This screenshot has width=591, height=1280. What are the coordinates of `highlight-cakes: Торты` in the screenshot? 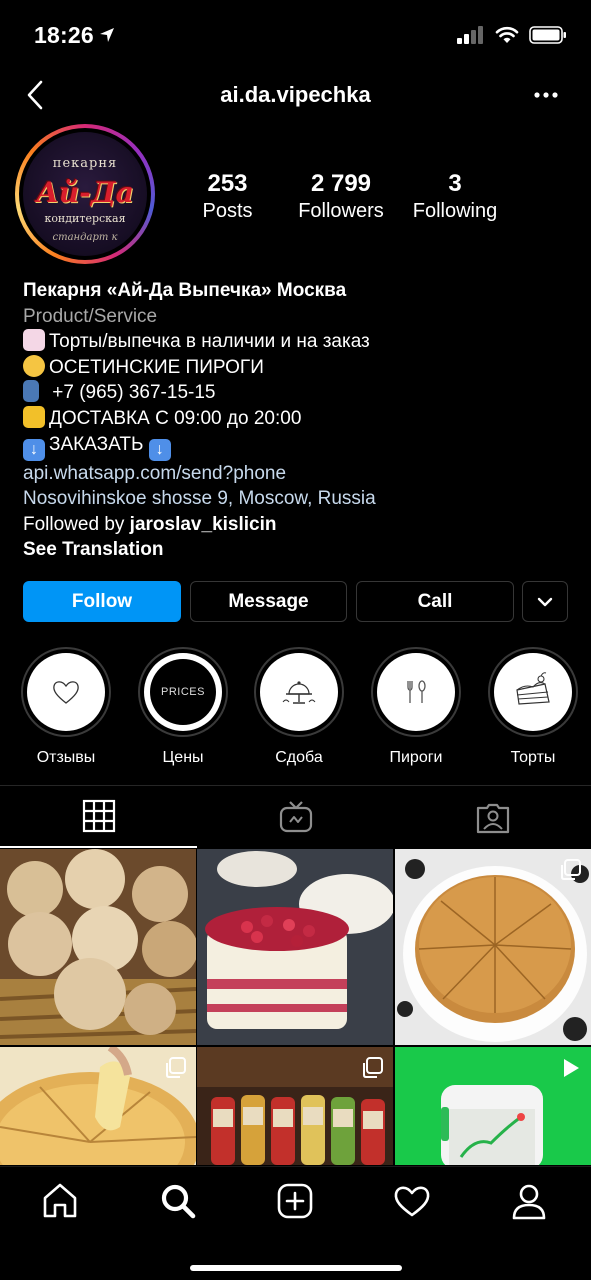 It's located at (533, 707).